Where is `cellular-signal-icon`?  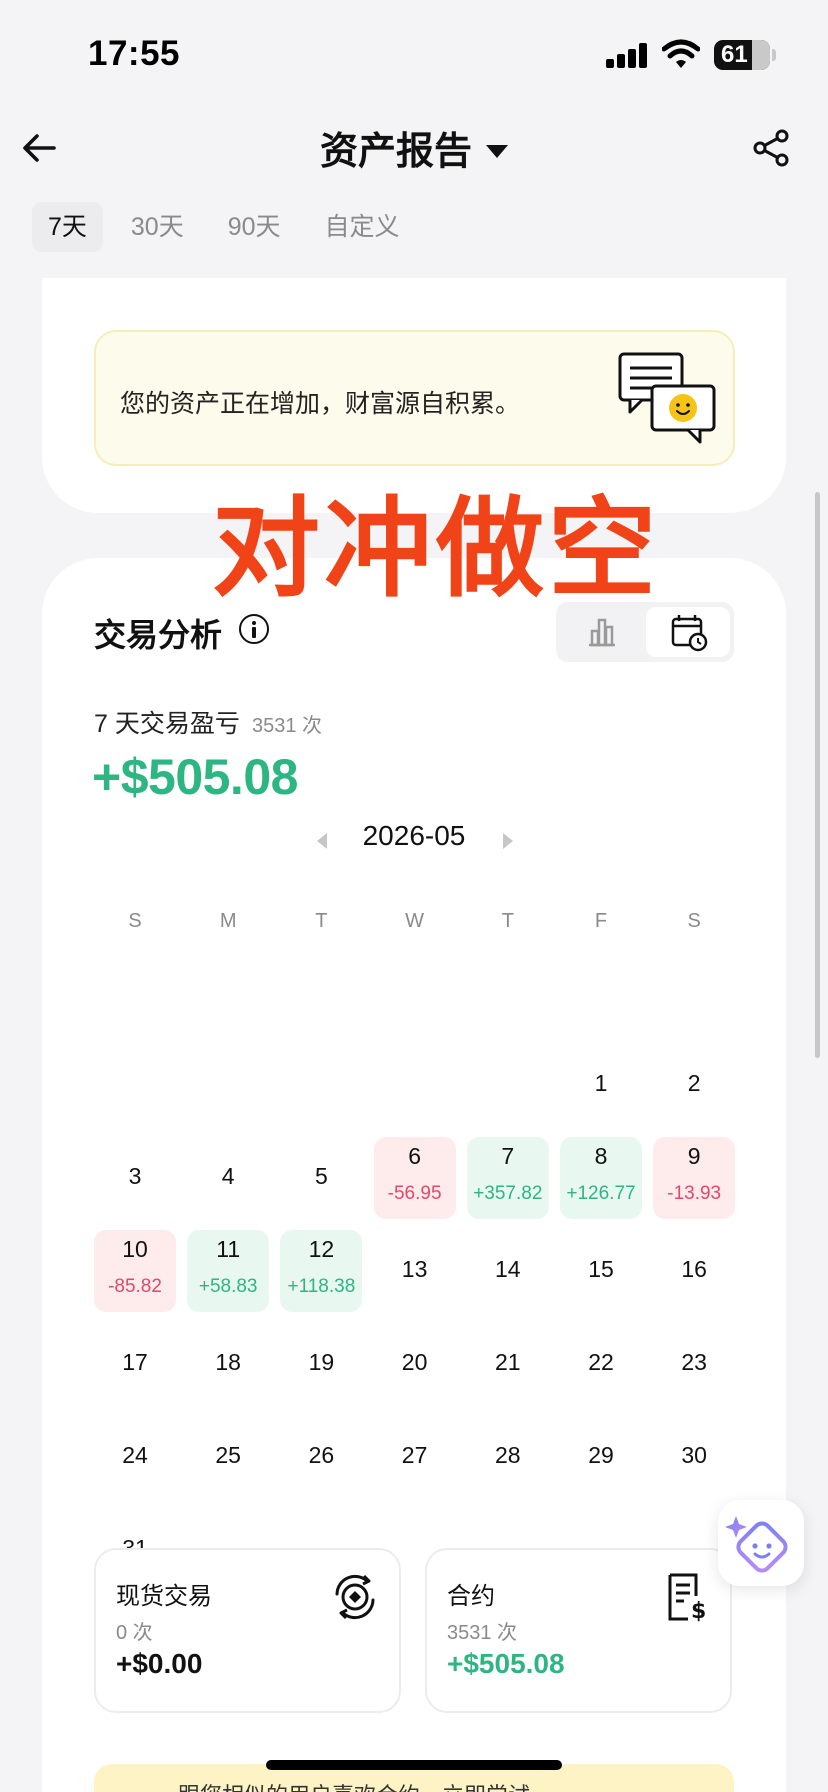
cellular-signal-icon is located at coordinates (627, 55).